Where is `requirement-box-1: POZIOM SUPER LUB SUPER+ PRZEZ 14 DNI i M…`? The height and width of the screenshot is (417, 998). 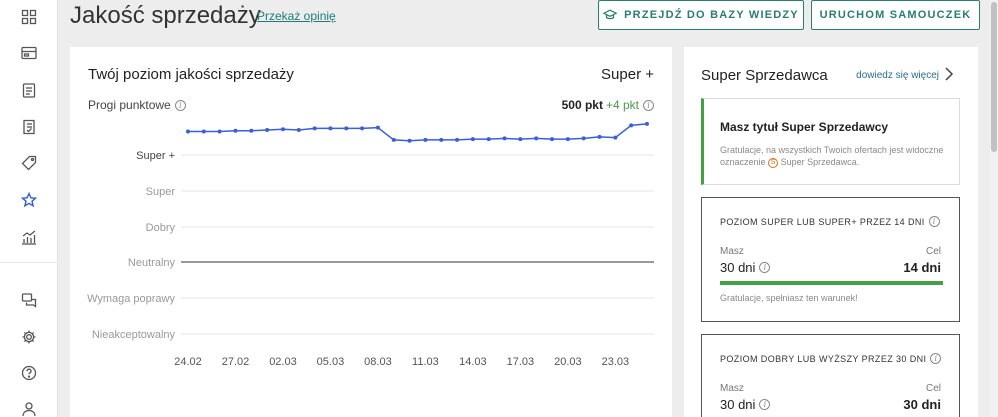 requirement-box-1: POZIOM SUPER LUB SUPER+ PRZEZ 14 DNI i M… is located at coordinates (830, 259).